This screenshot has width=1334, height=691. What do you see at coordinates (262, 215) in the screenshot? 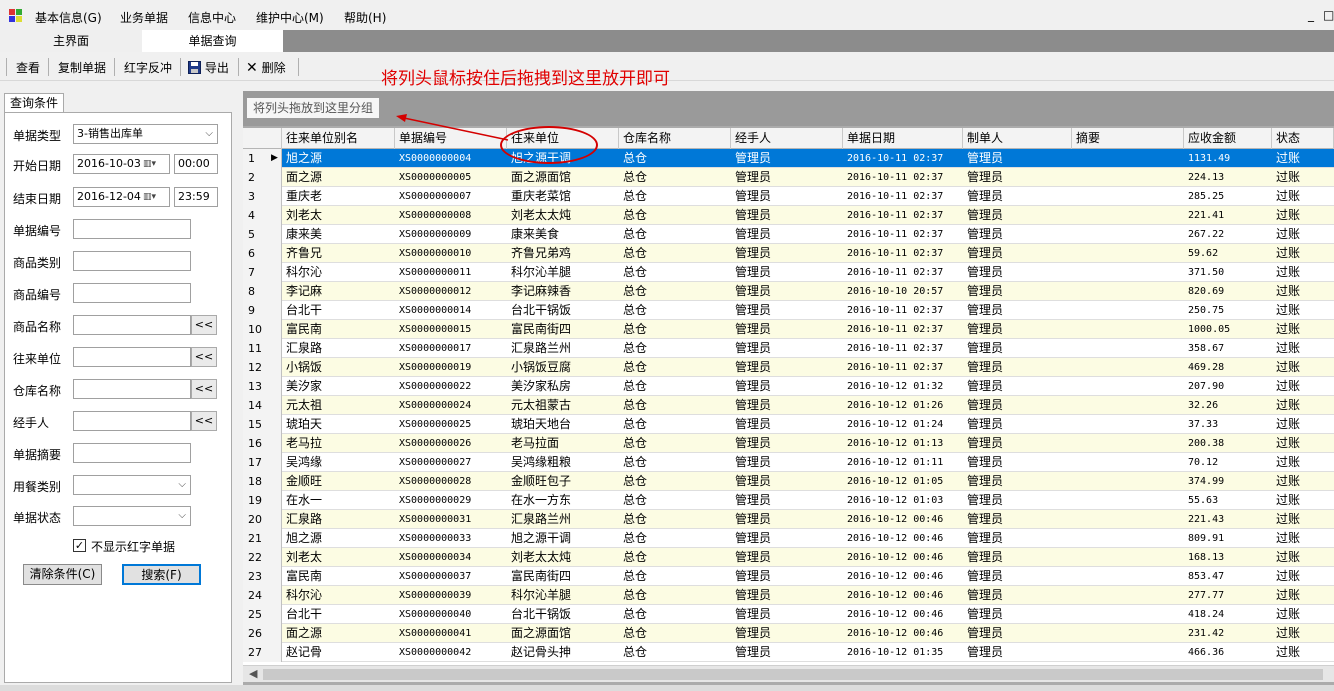
I see `row-number: 4` at bounding box center [262, 215].